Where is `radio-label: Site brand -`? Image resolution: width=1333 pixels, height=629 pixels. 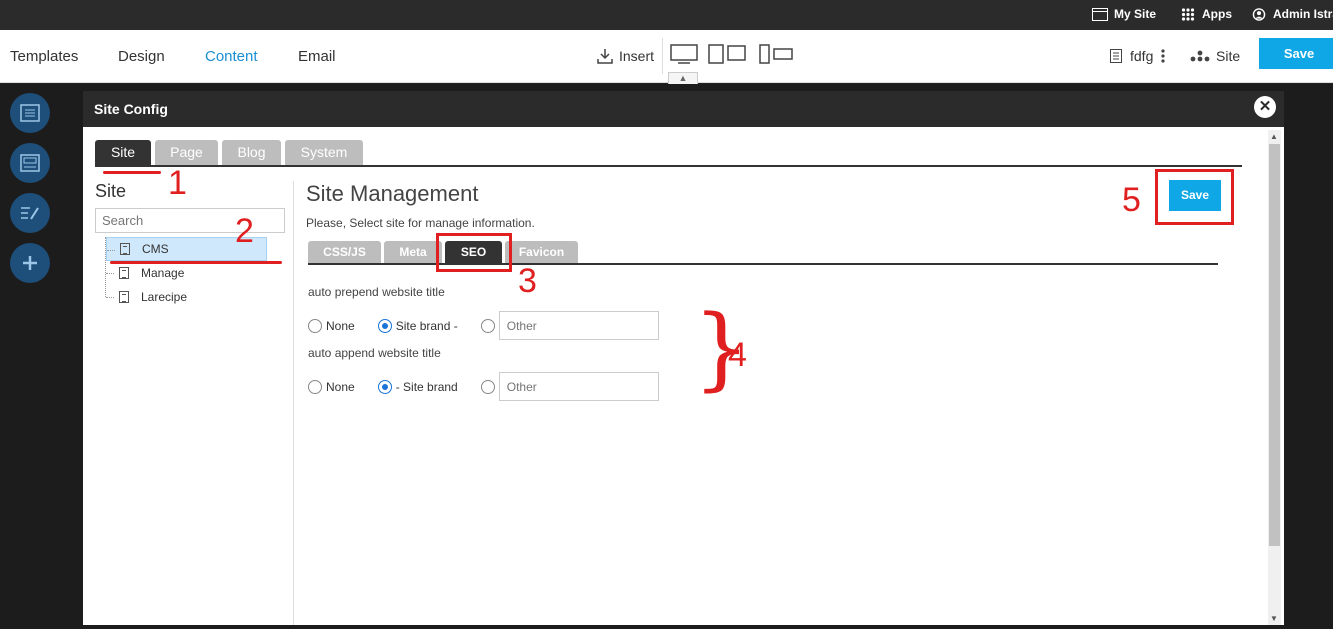
radio-label: Site brand - is located at coordinates (426, 325).